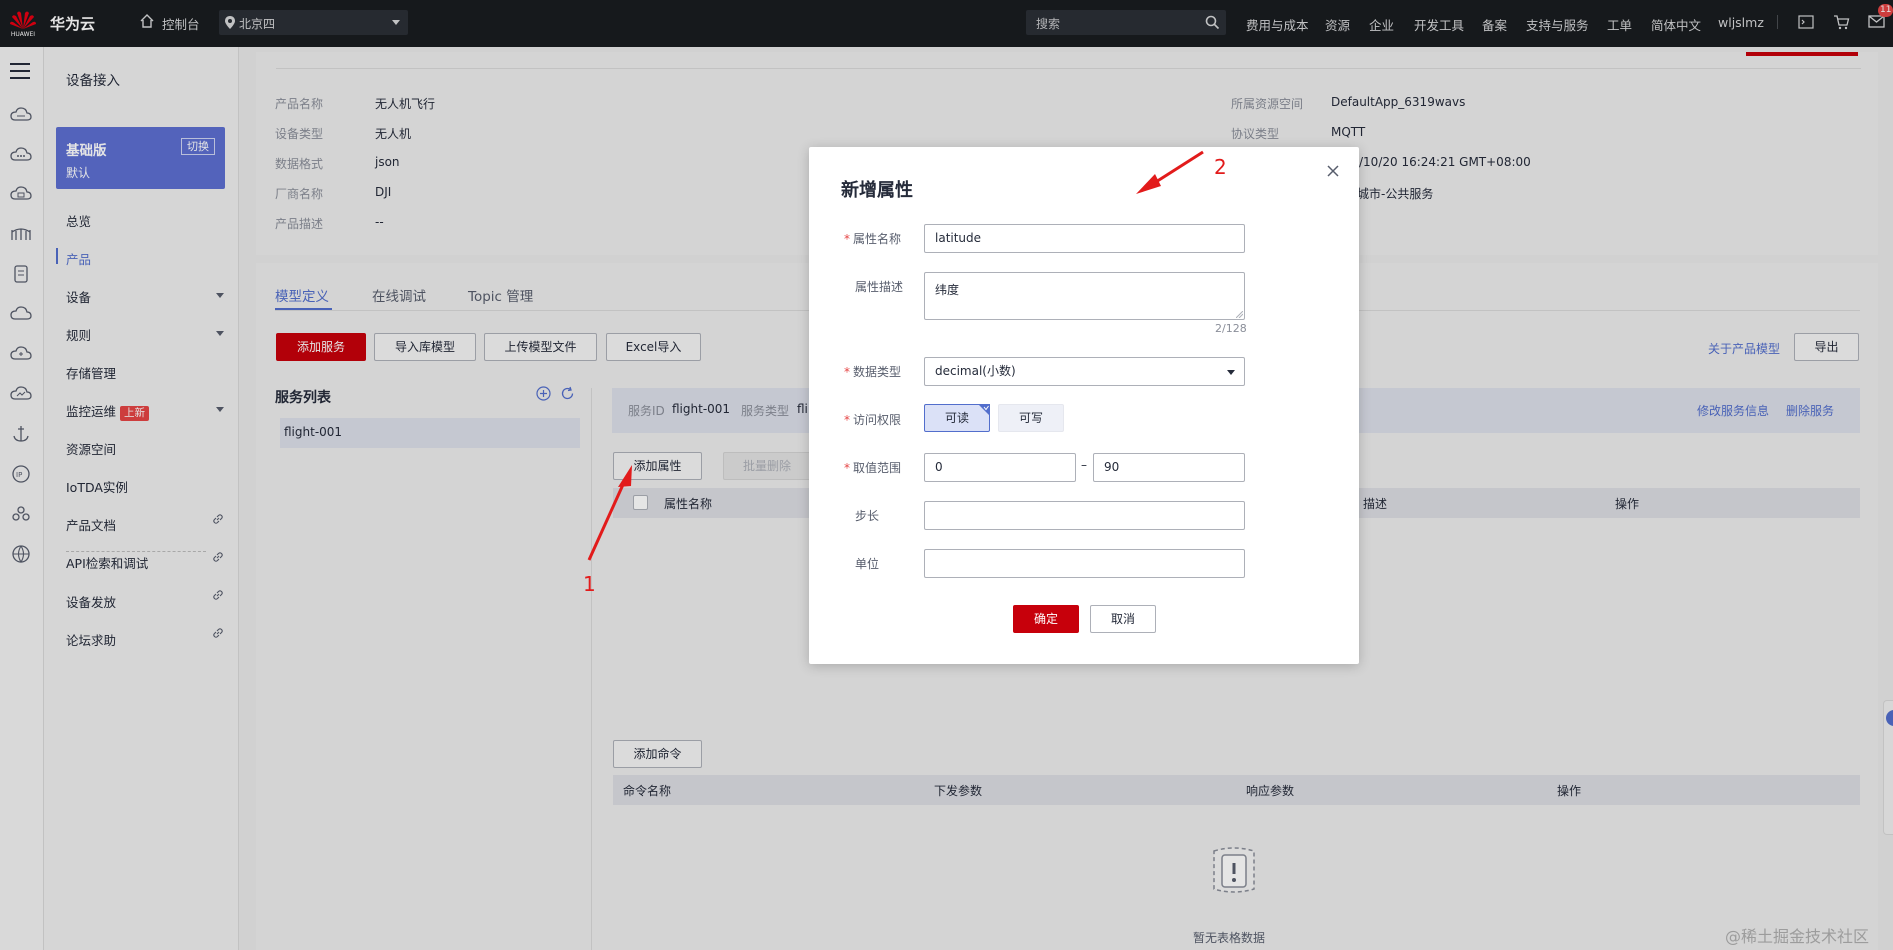  Describe the element at coordinates (984, 410) in the screenshot. I see `selected-check-icon` at that location.